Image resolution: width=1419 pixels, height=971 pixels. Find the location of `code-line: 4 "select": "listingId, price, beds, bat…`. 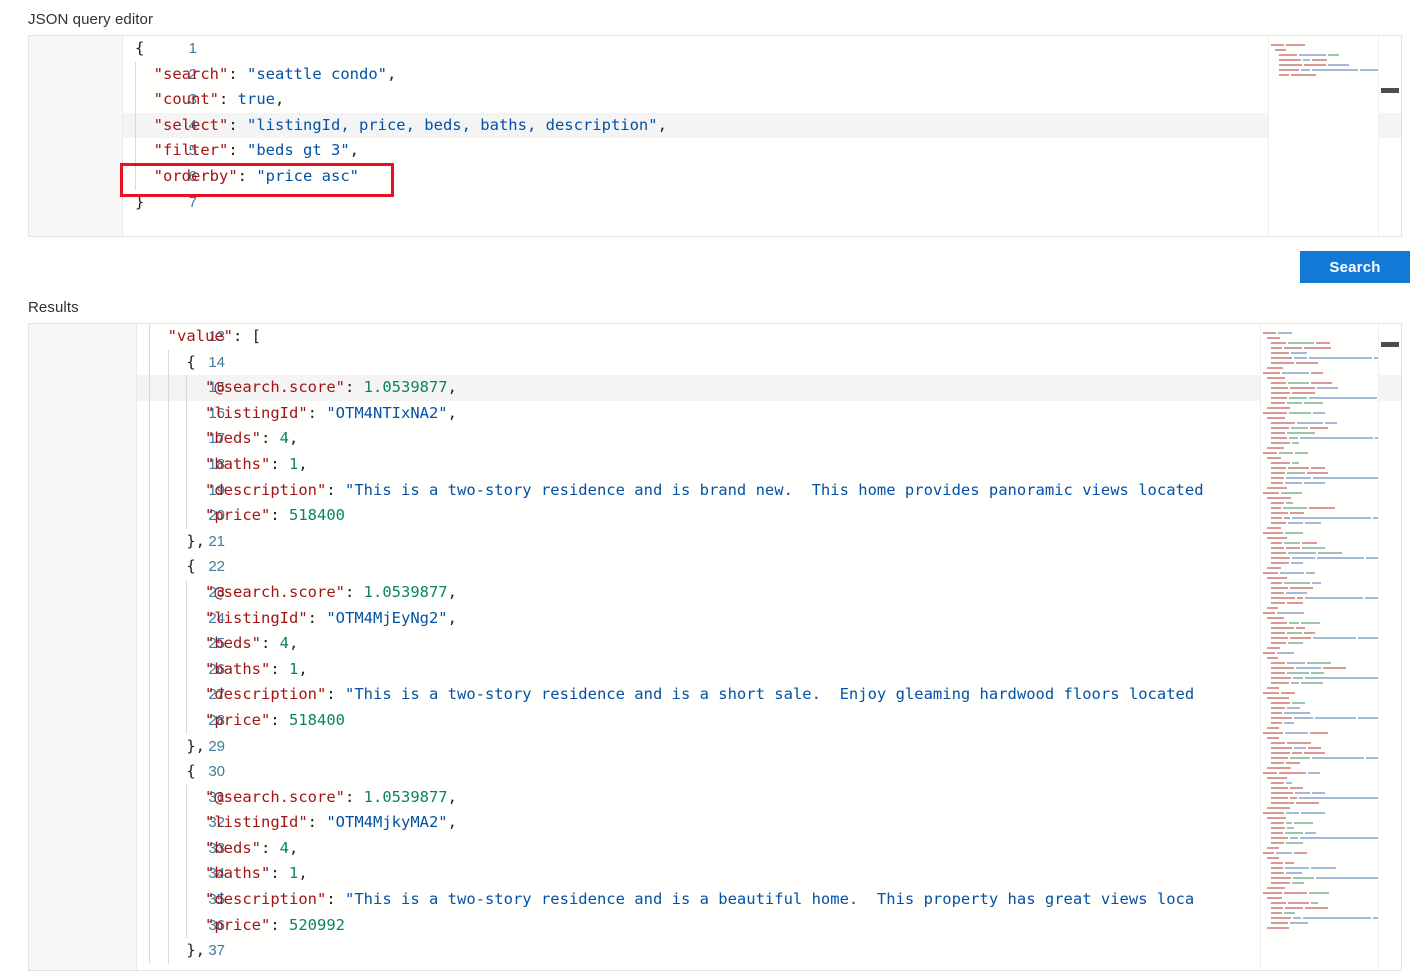

code-line: 4 "select": "listingId, price, beds, bat… is located at coordinates (762, 125).